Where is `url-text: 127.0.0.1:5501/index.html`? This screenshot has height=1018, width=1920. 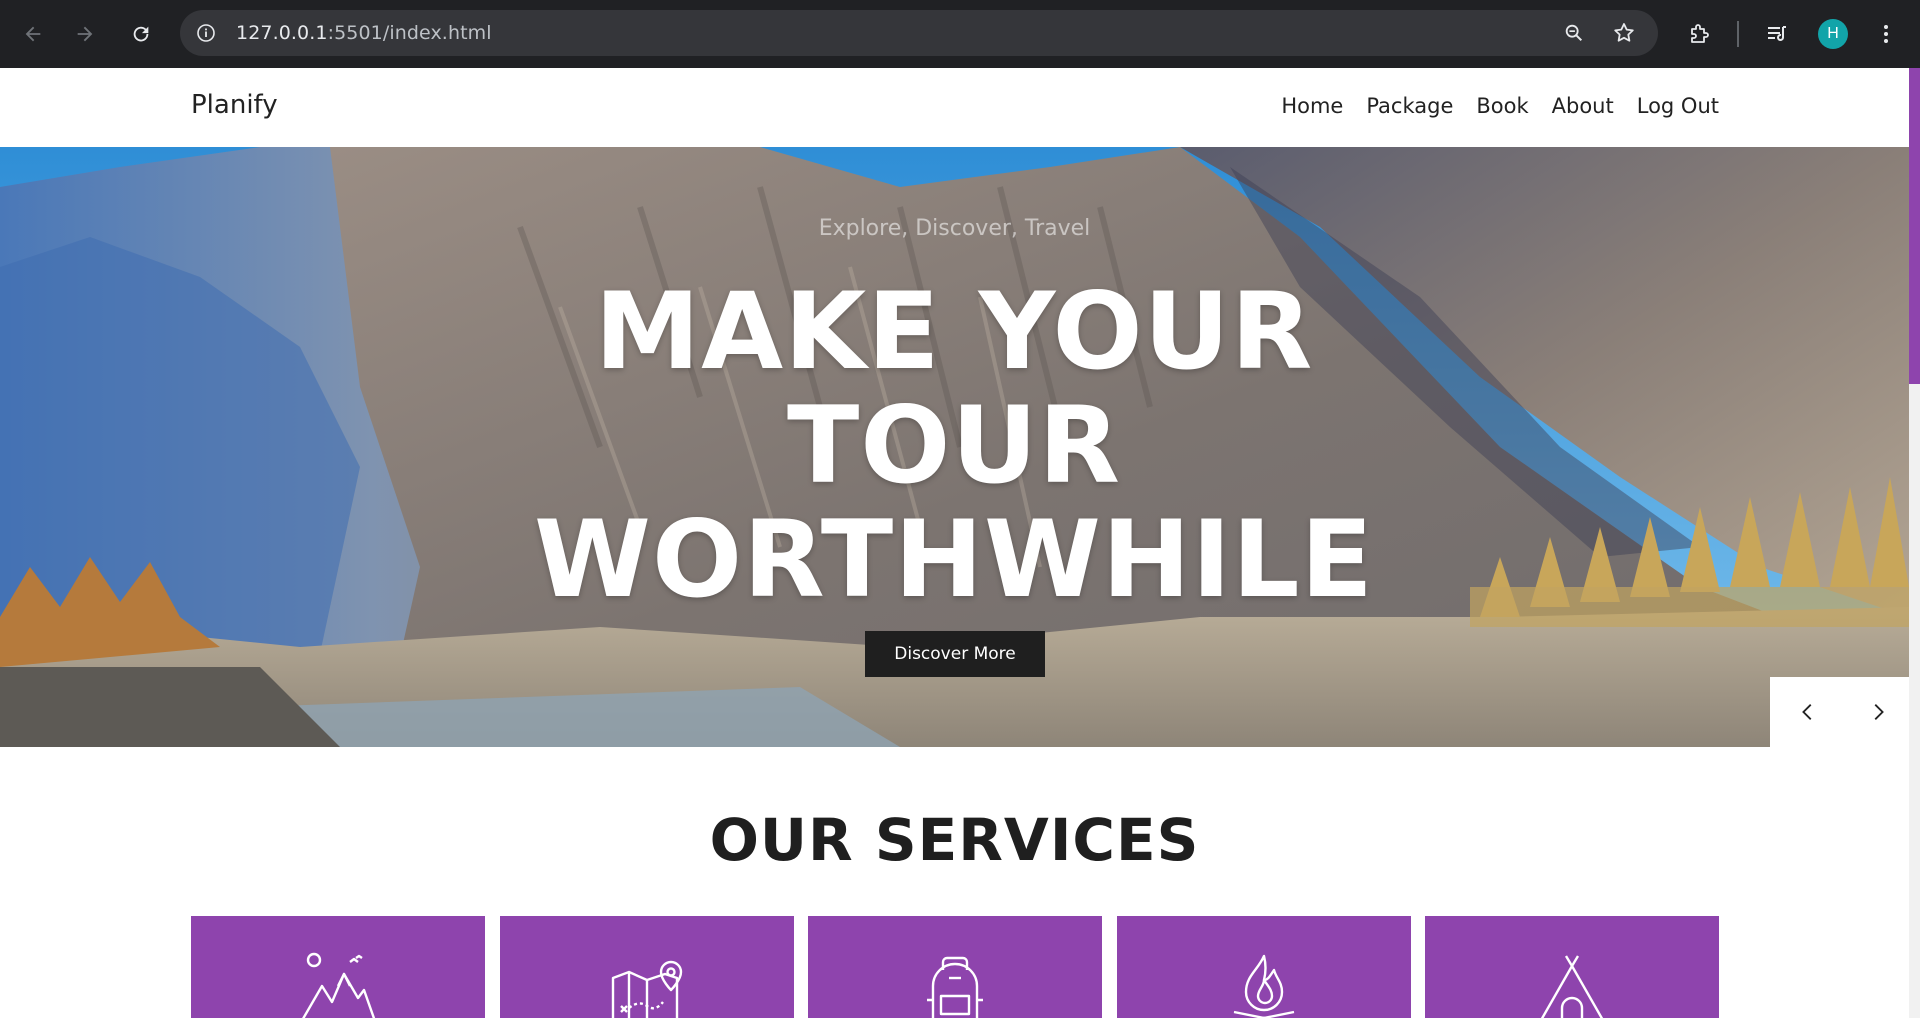
url-text: 127.0.0.1:5501/index.html is located at coordinates (364, 33).